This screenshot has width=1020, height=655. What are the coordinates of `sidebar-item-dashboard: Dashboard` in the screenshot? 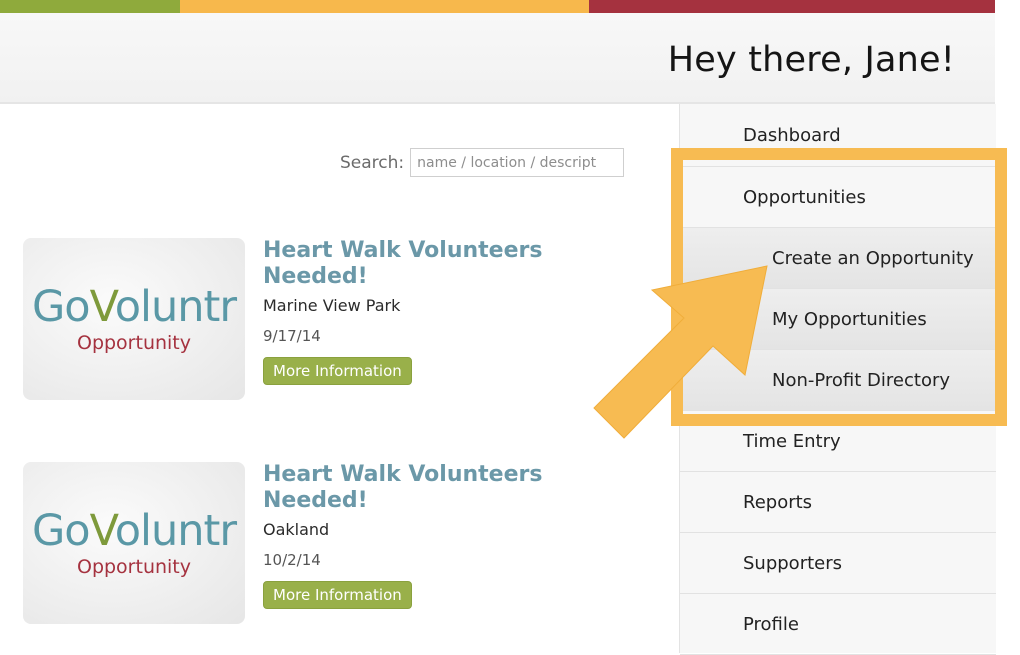 It's located at (838, 135).